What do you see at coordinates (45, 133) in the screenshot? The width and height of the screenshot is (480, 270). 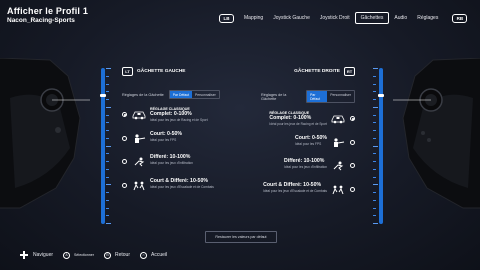 I see `controller-left-image` at bounding box center [45, 133].